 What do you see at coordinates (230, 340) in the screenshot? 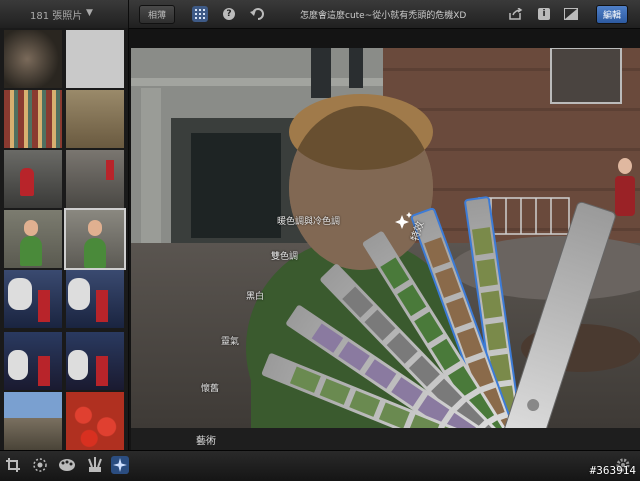
I see `effect-label-aura: 靈氣` at bounding box center [230, 340].